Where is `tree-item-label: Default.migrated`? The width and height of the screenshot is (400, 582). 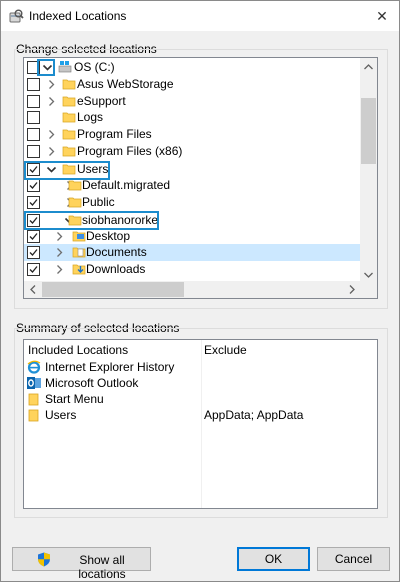
tree-item-label: Default.migrated is located at coordinates (126, 185).